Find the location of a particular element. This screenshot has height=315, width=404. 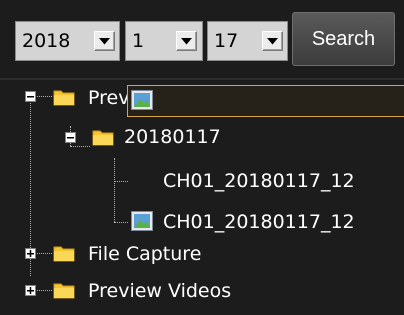

day-select: 17 is located at coordinates (247, 41).